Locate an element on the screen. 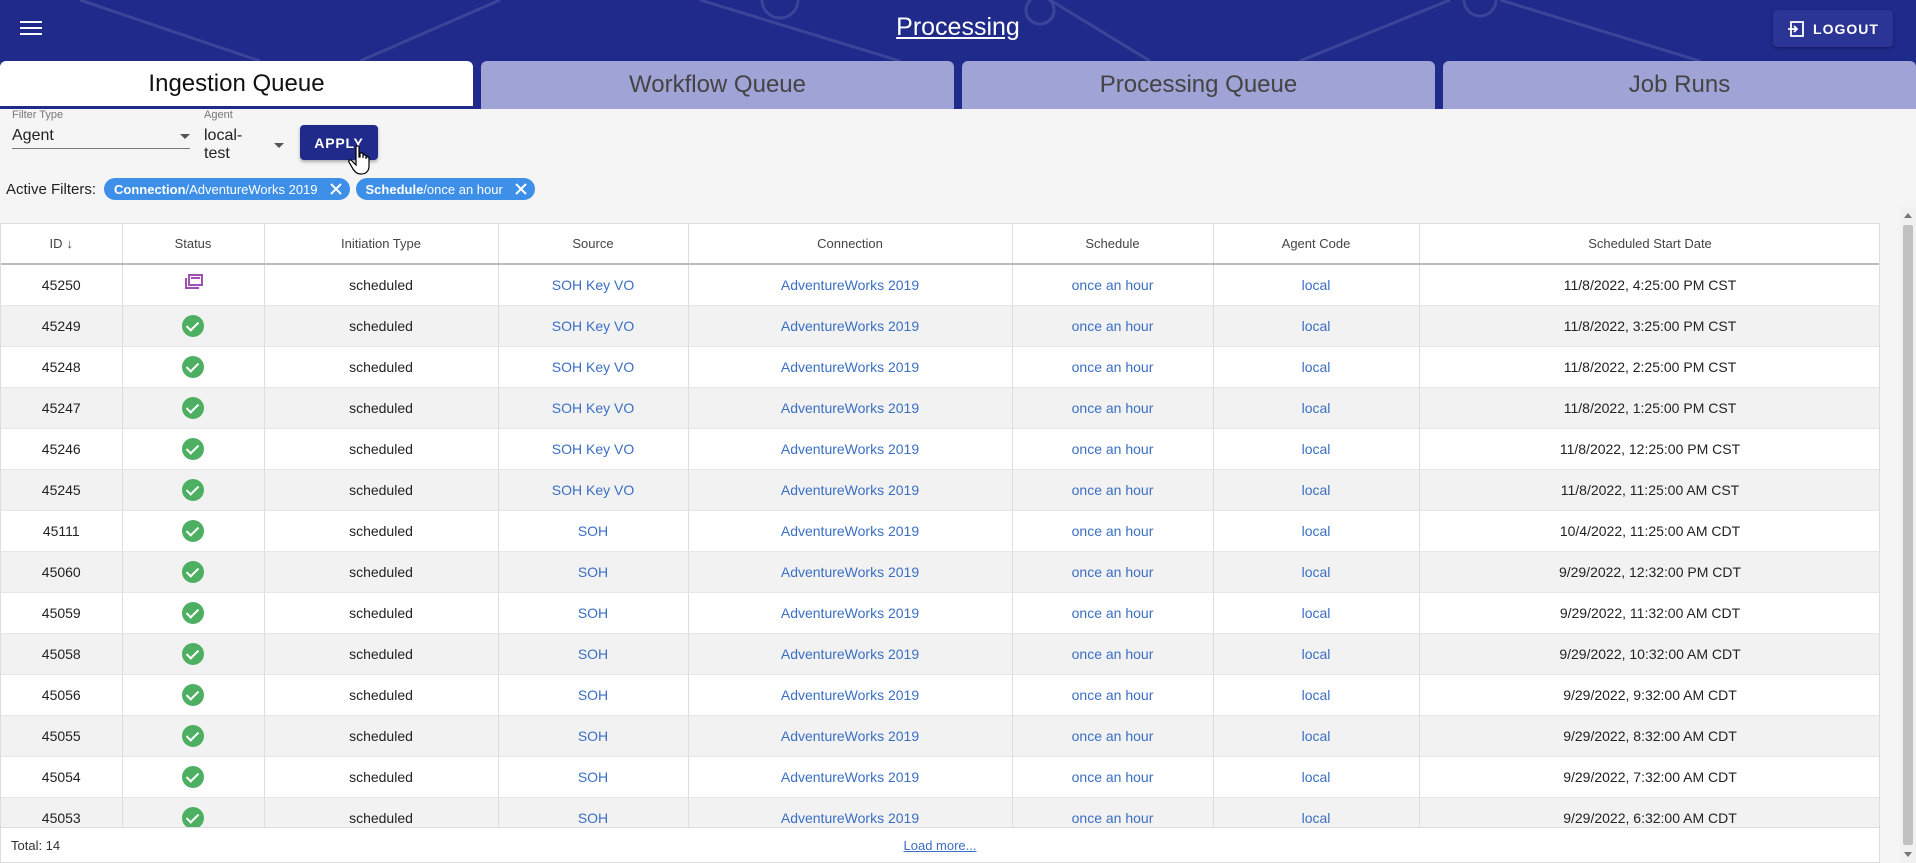 This screenshot has width=1916, height=863. cell-scheduled-start-date: 9/29/2022, 12:32:00 PM CDT is located at coordinates (1649, 572).